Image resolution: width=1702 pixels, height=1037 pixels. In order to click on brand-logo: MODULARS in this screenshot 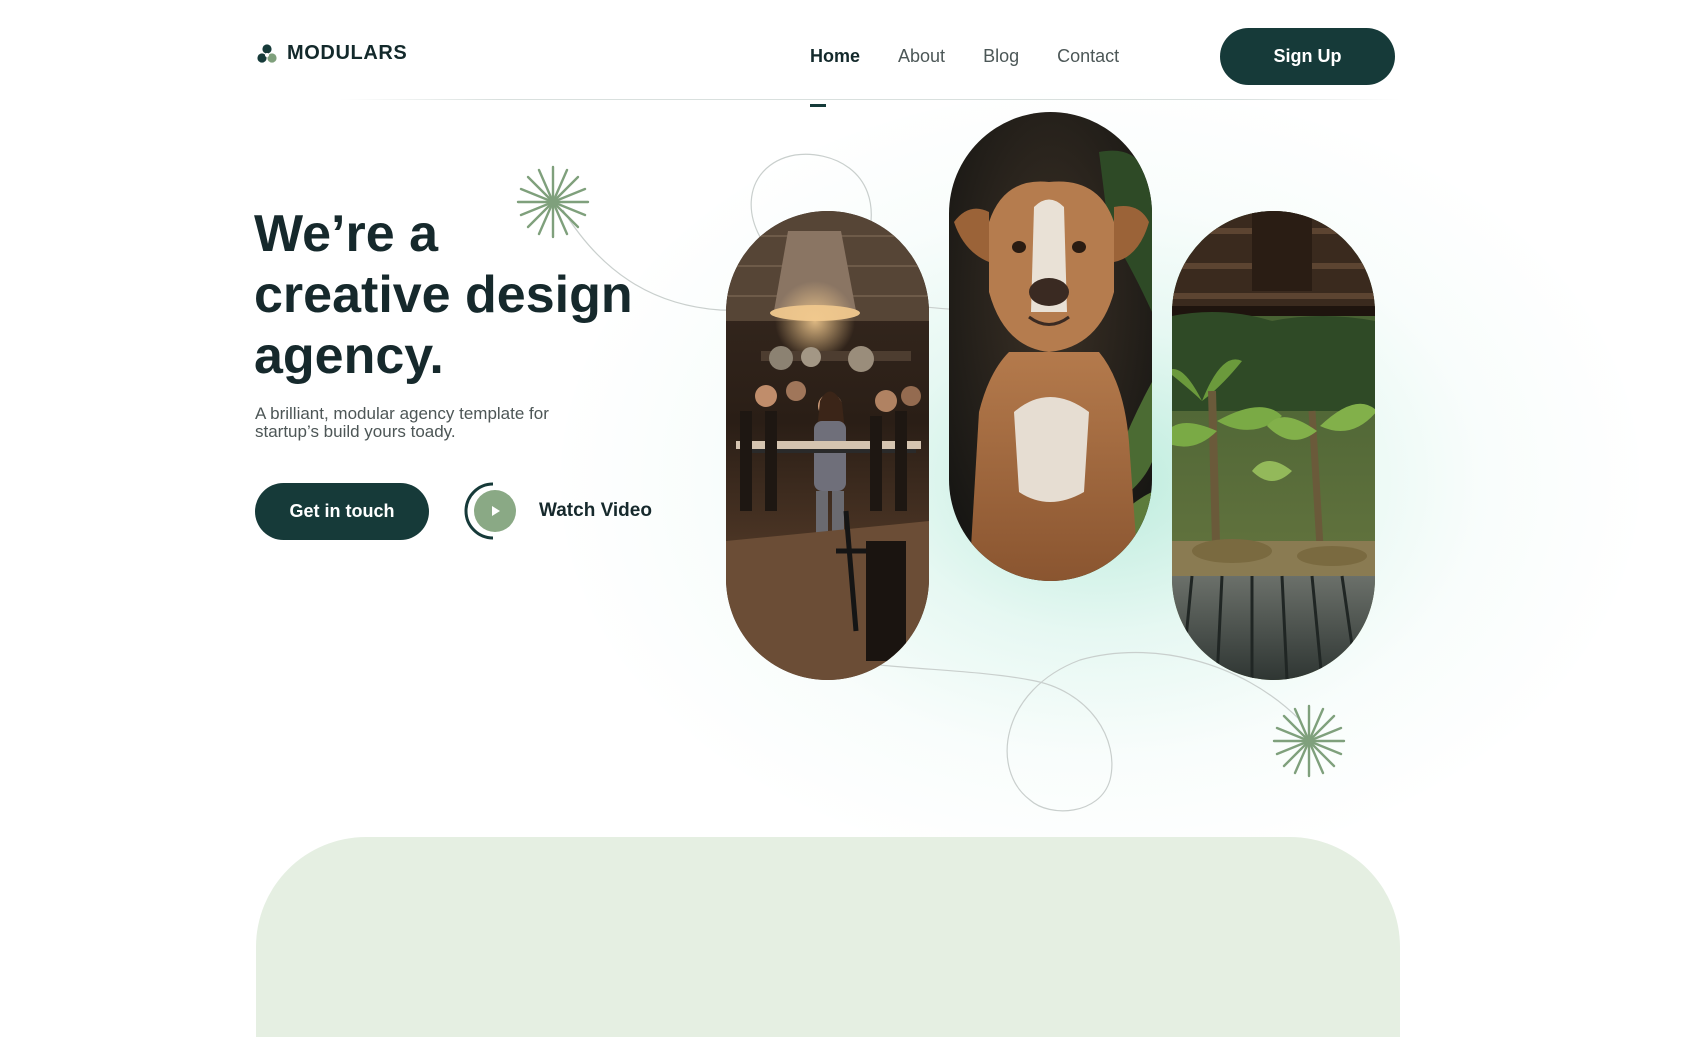, I will do `click(331, 53)`.